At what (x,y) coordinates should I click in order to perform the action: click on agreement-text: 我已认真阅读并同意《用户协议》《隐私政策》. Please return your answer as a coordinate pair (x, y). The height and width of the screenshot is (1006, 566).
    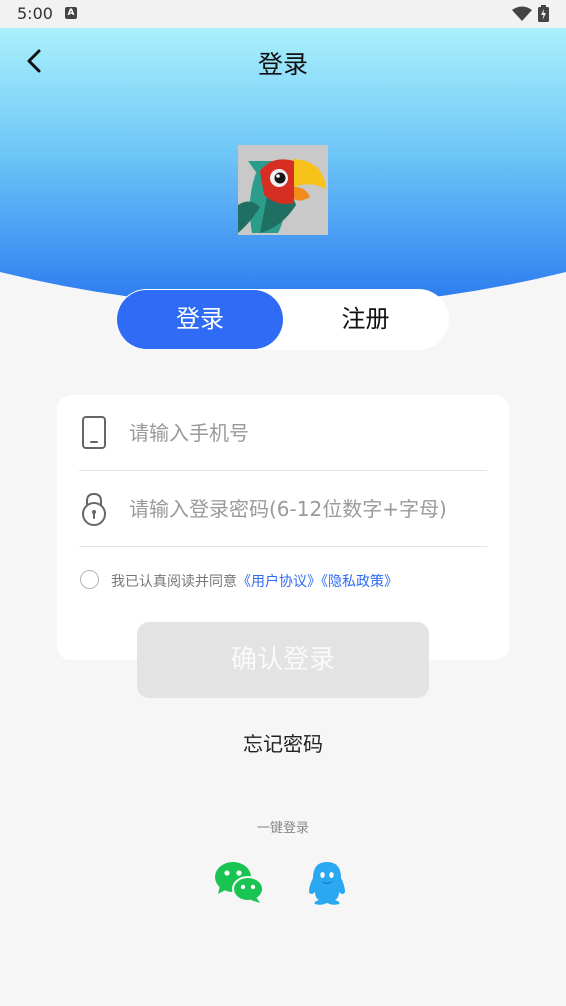
    Looking at the image, I should click on (254, 581).